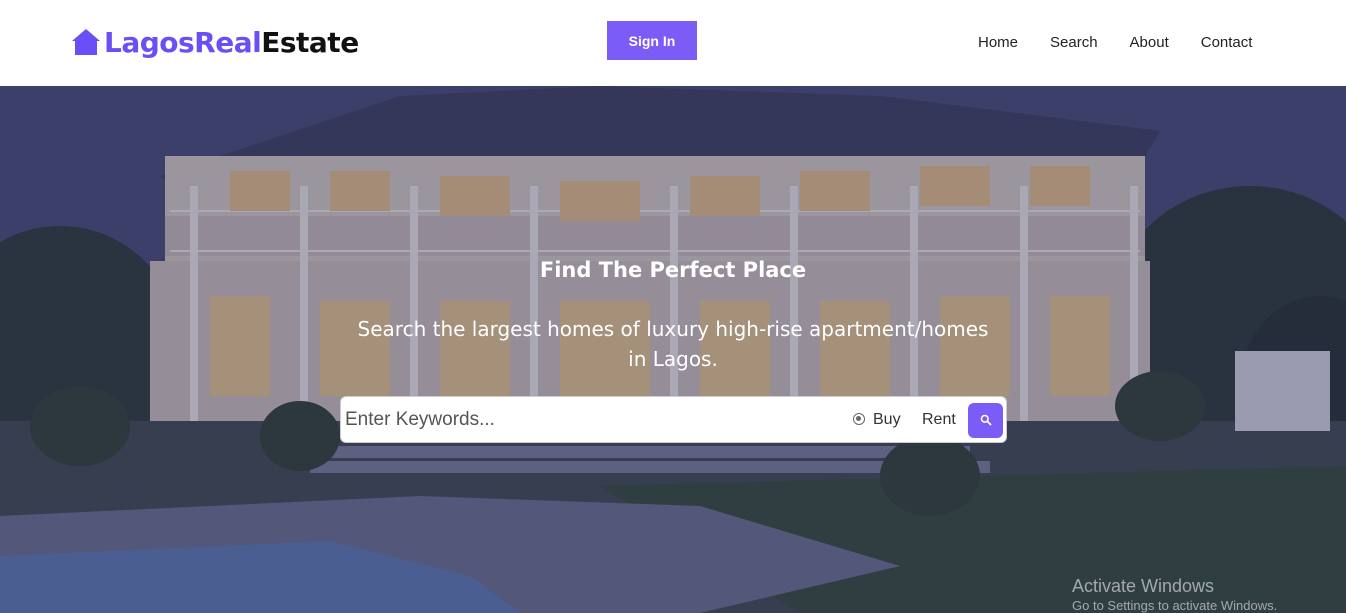  I want to click on buy-radio, so click(859, 419).